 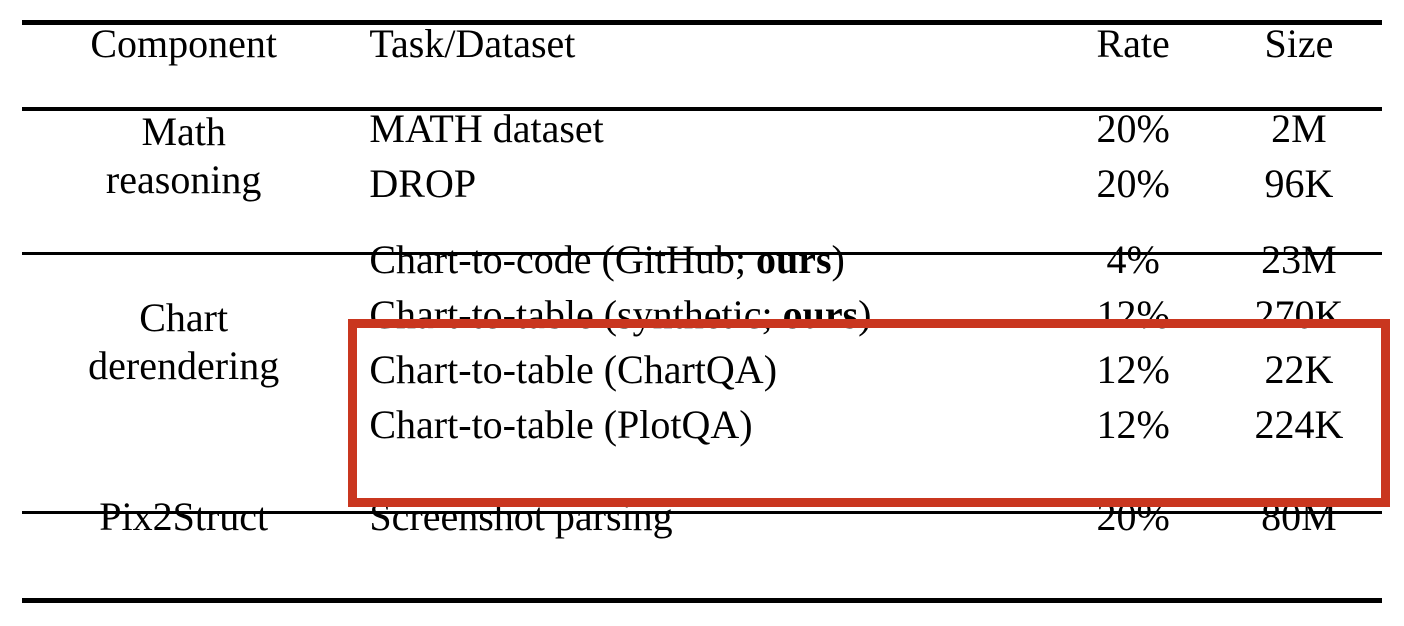 I want to click on table-bottom-rule, so click(x=702, y=600).